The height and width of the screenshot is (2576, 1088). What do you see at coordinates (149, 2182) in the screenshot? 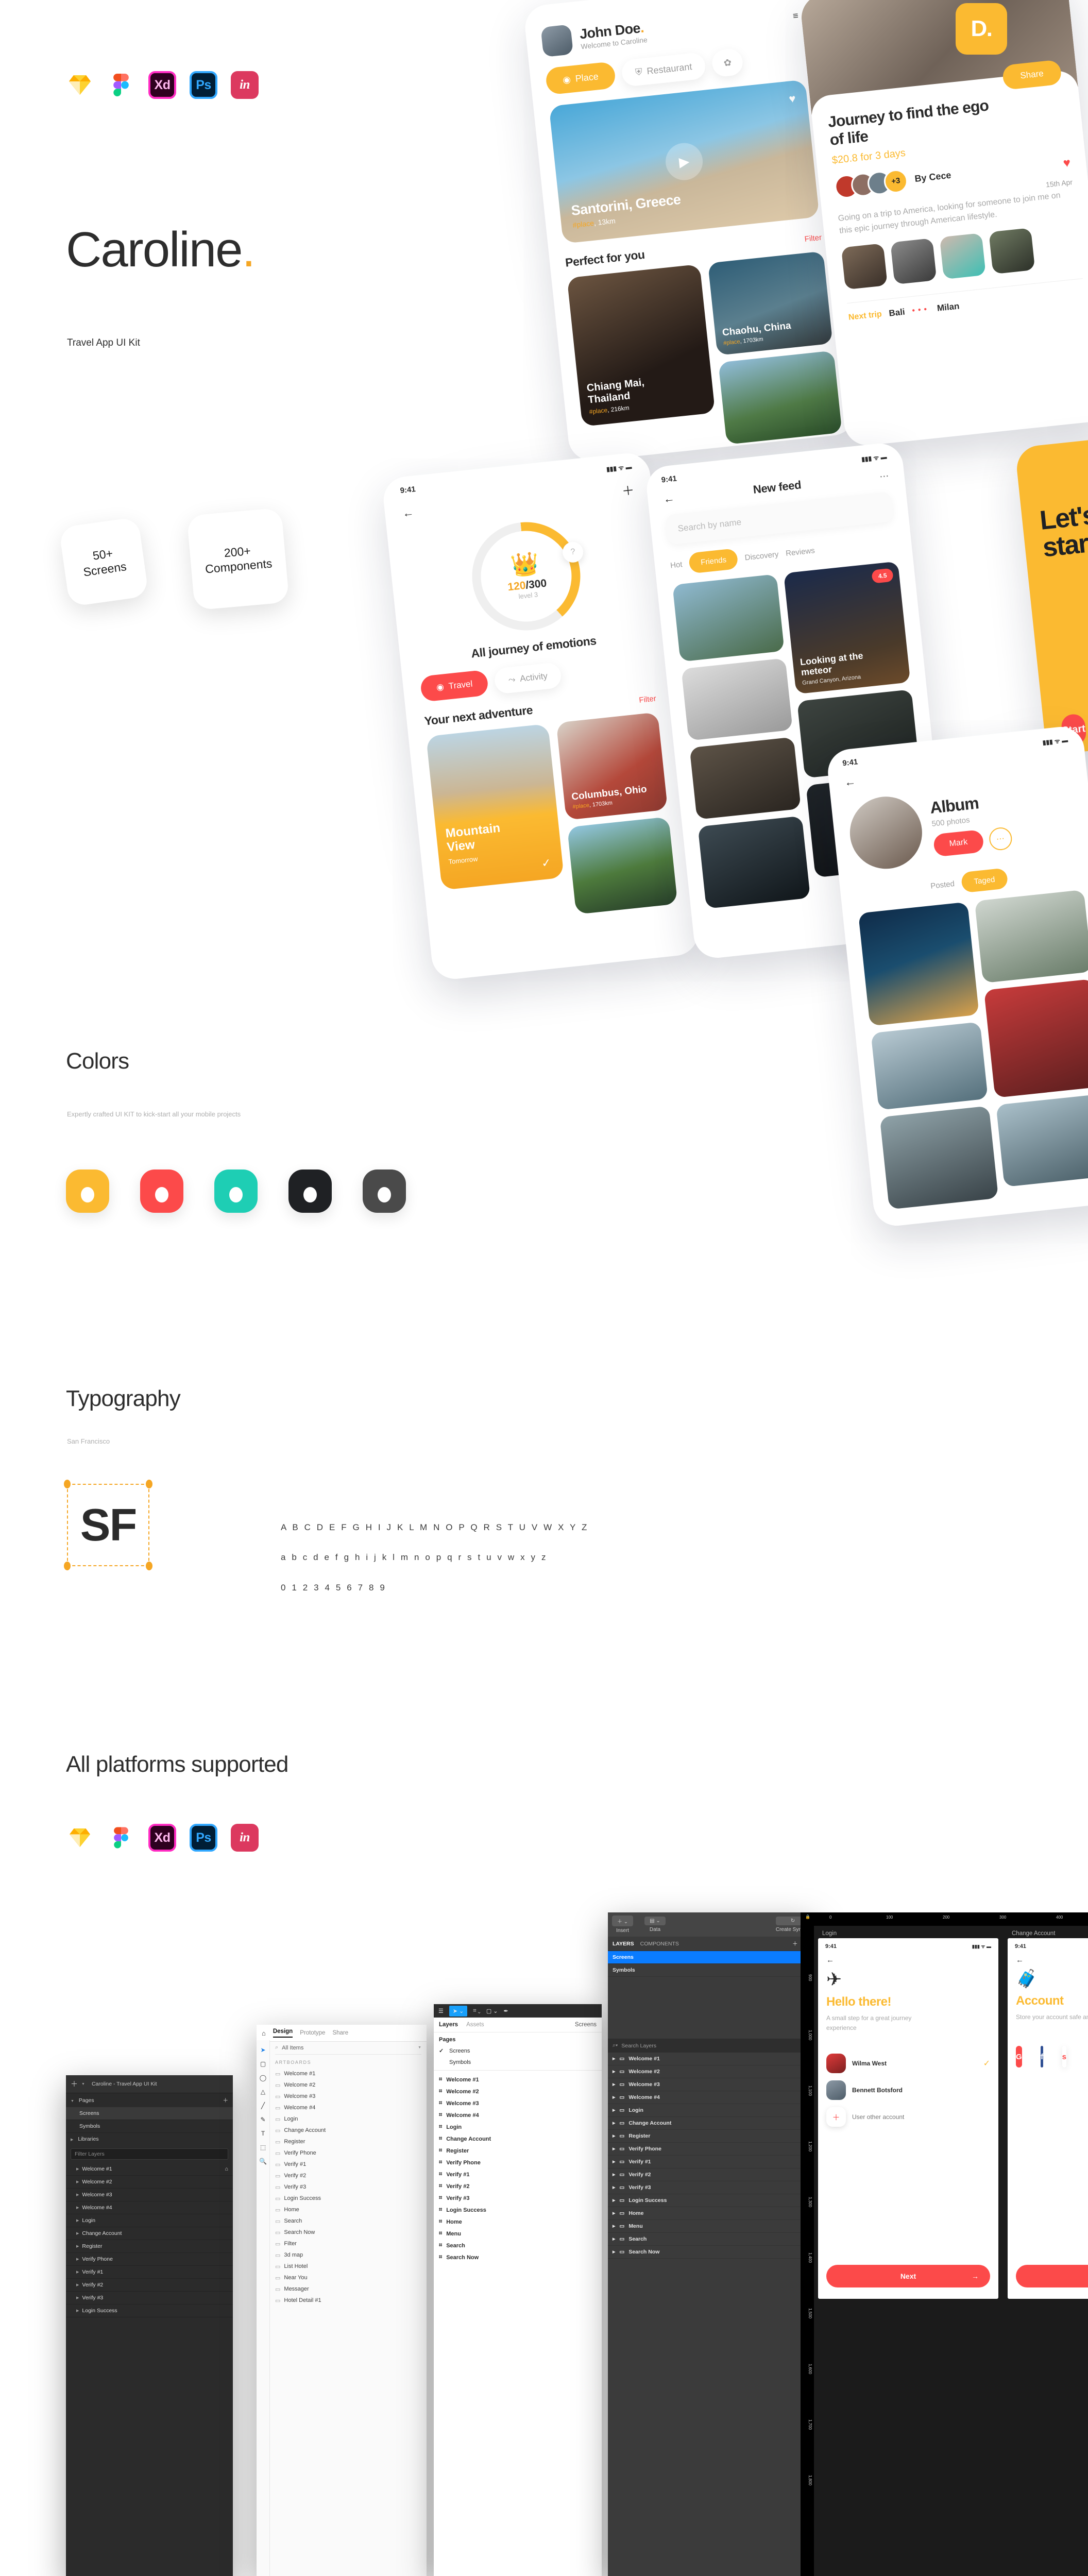
I see `layer-item: ▶ Welcome #2` at bounding box center [149, 2182].